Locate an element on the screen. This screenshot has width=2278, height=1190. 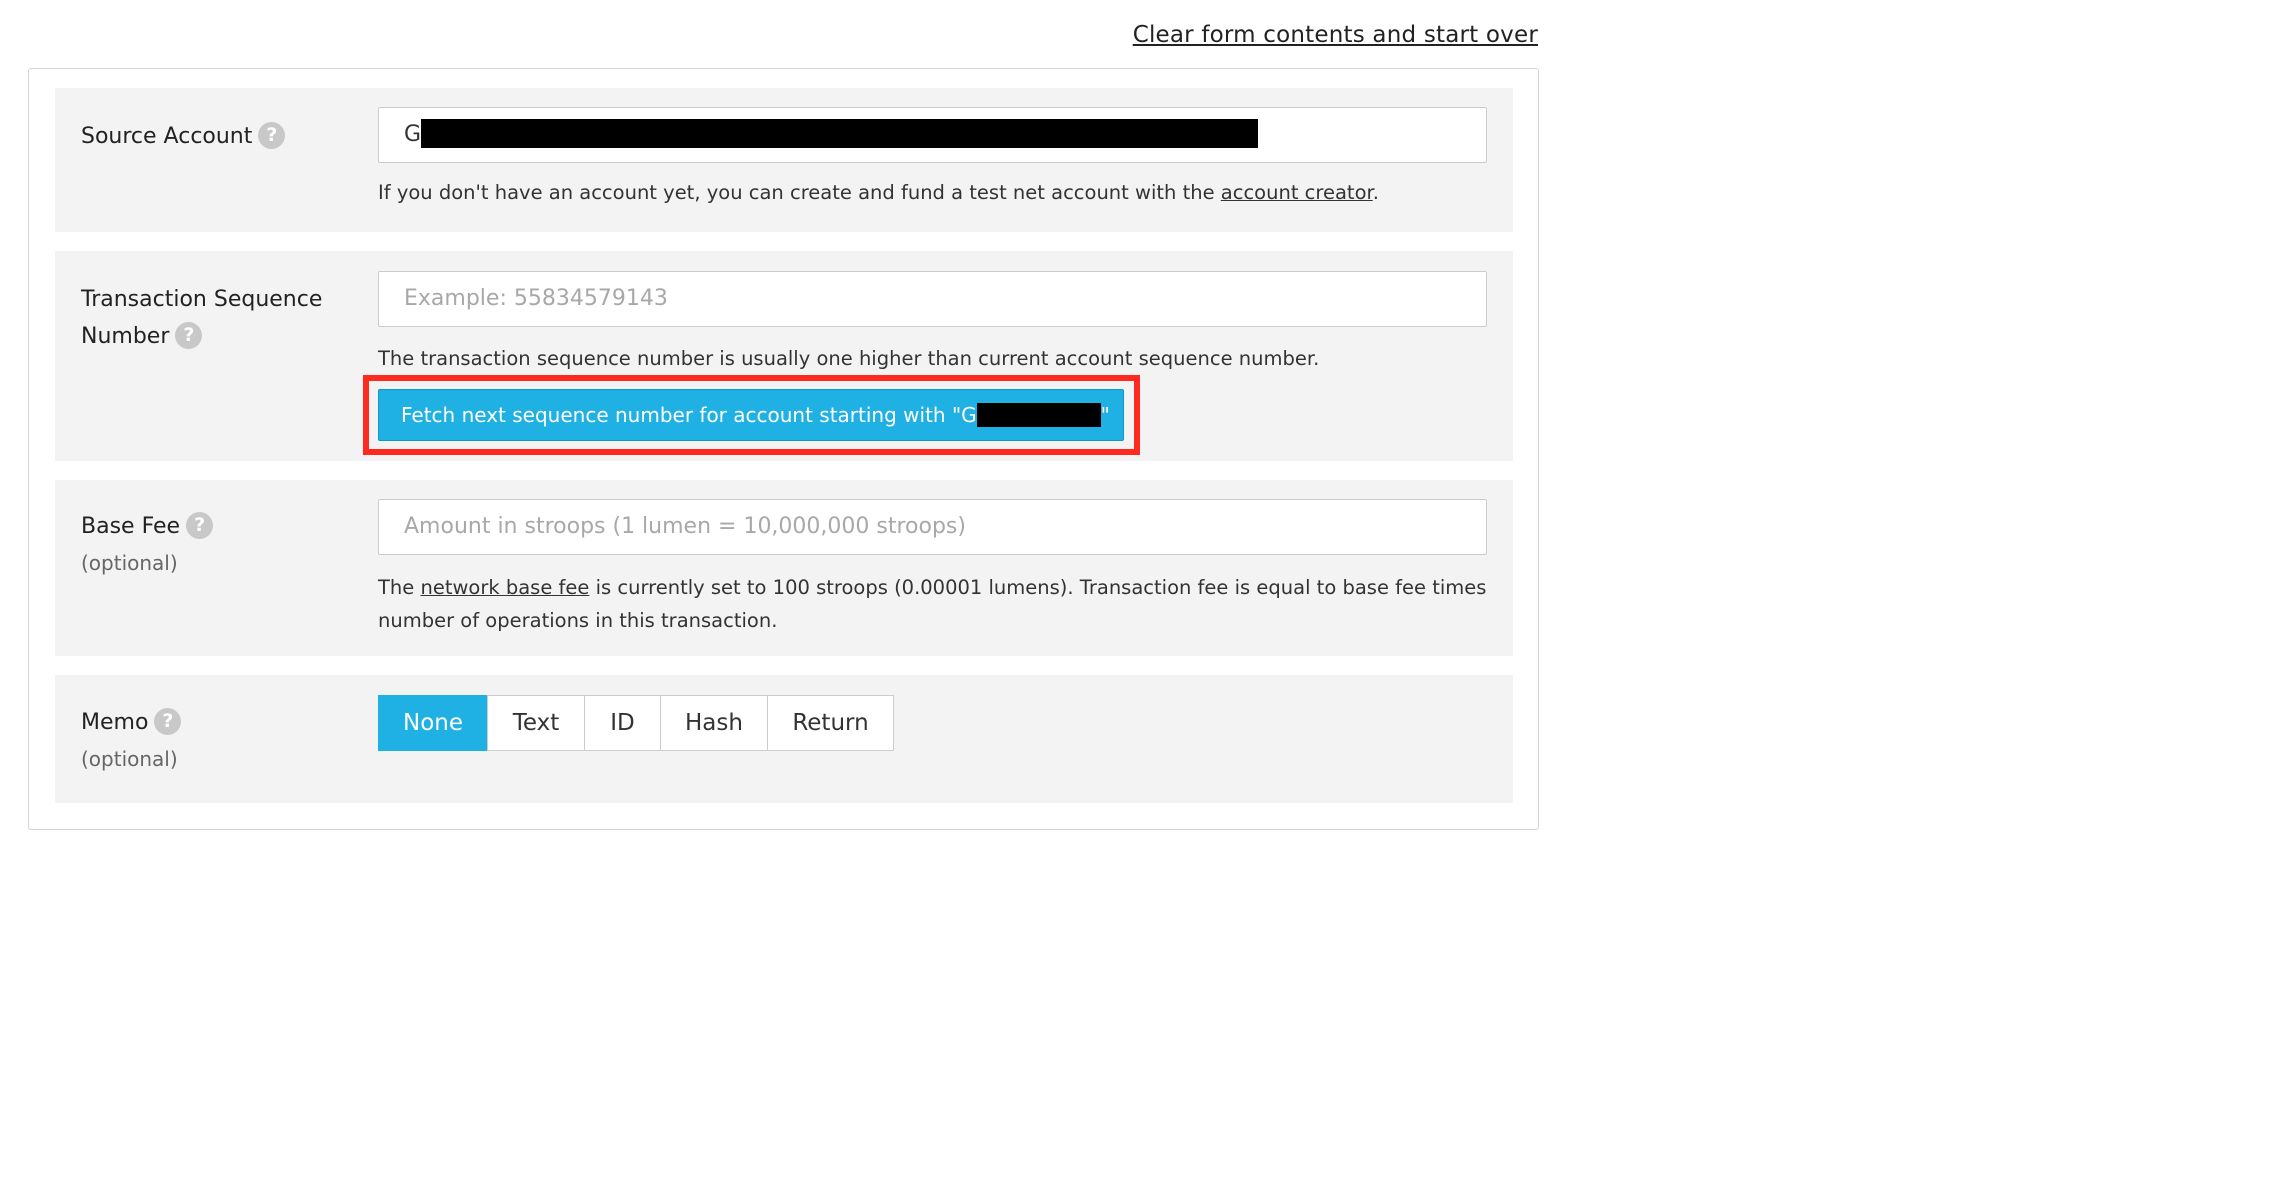
base-fee-label-text: Base Fee is located at coordinates (131, 526).